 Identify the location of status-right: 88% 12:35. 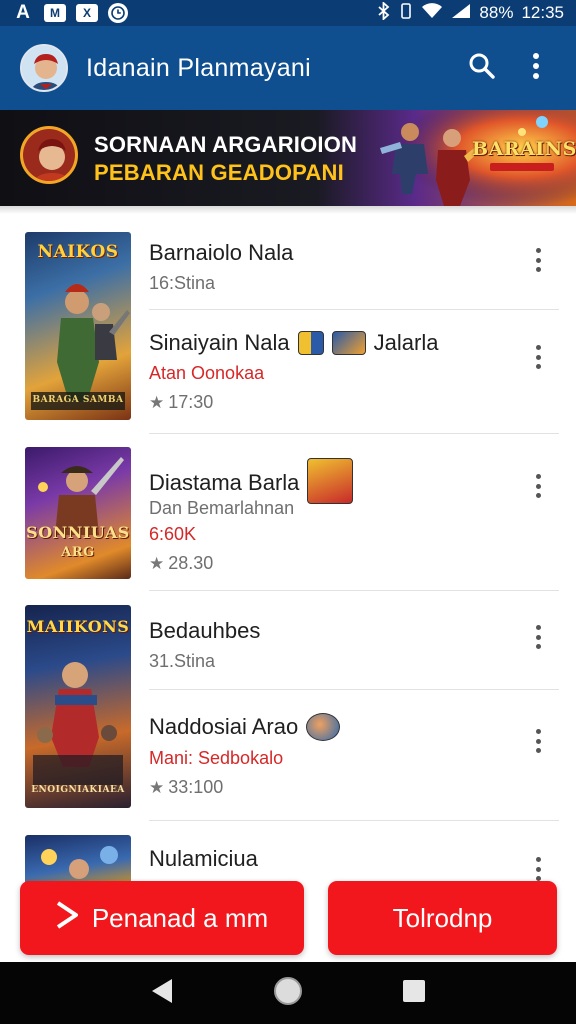
(470, 12).